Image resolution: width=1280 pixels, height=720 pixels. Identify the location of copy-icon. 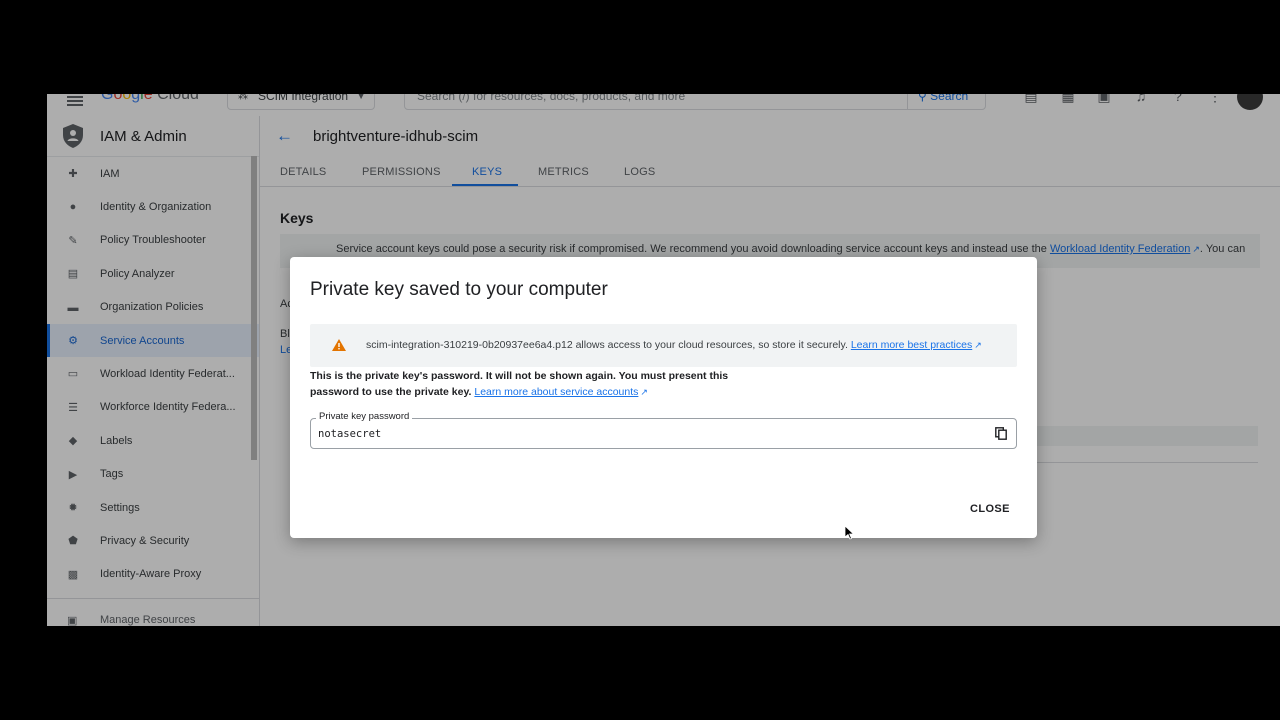
(1001, 433).